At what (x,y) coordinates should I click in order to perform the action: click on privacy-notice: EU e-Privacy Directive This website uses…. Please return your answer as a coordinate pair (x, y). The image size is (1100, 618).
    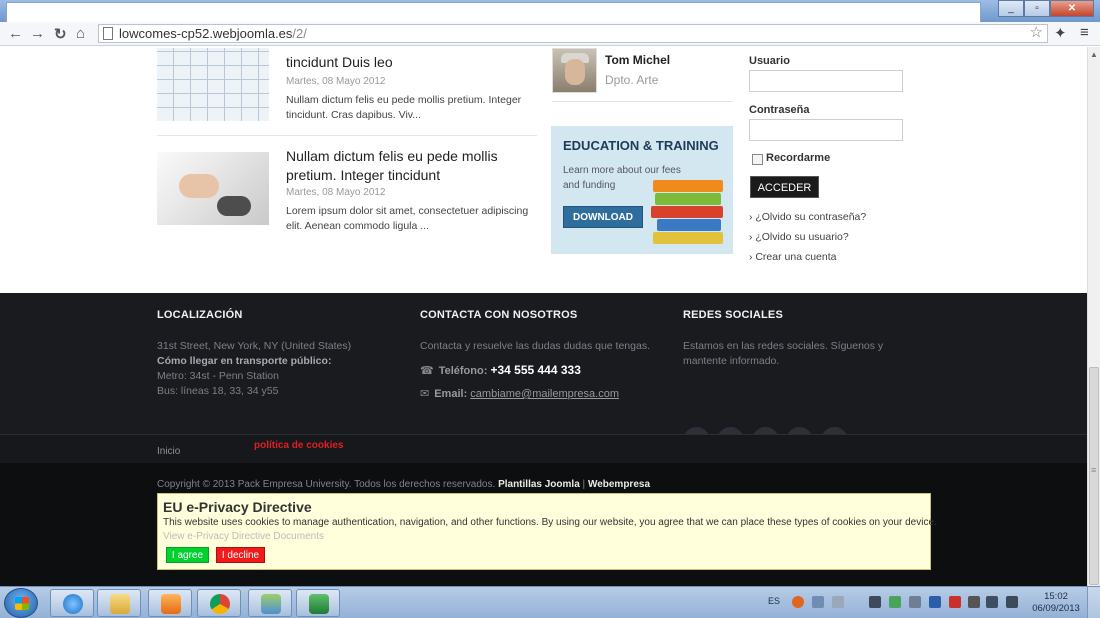
    Looking at the image, I should click on (547, 531).